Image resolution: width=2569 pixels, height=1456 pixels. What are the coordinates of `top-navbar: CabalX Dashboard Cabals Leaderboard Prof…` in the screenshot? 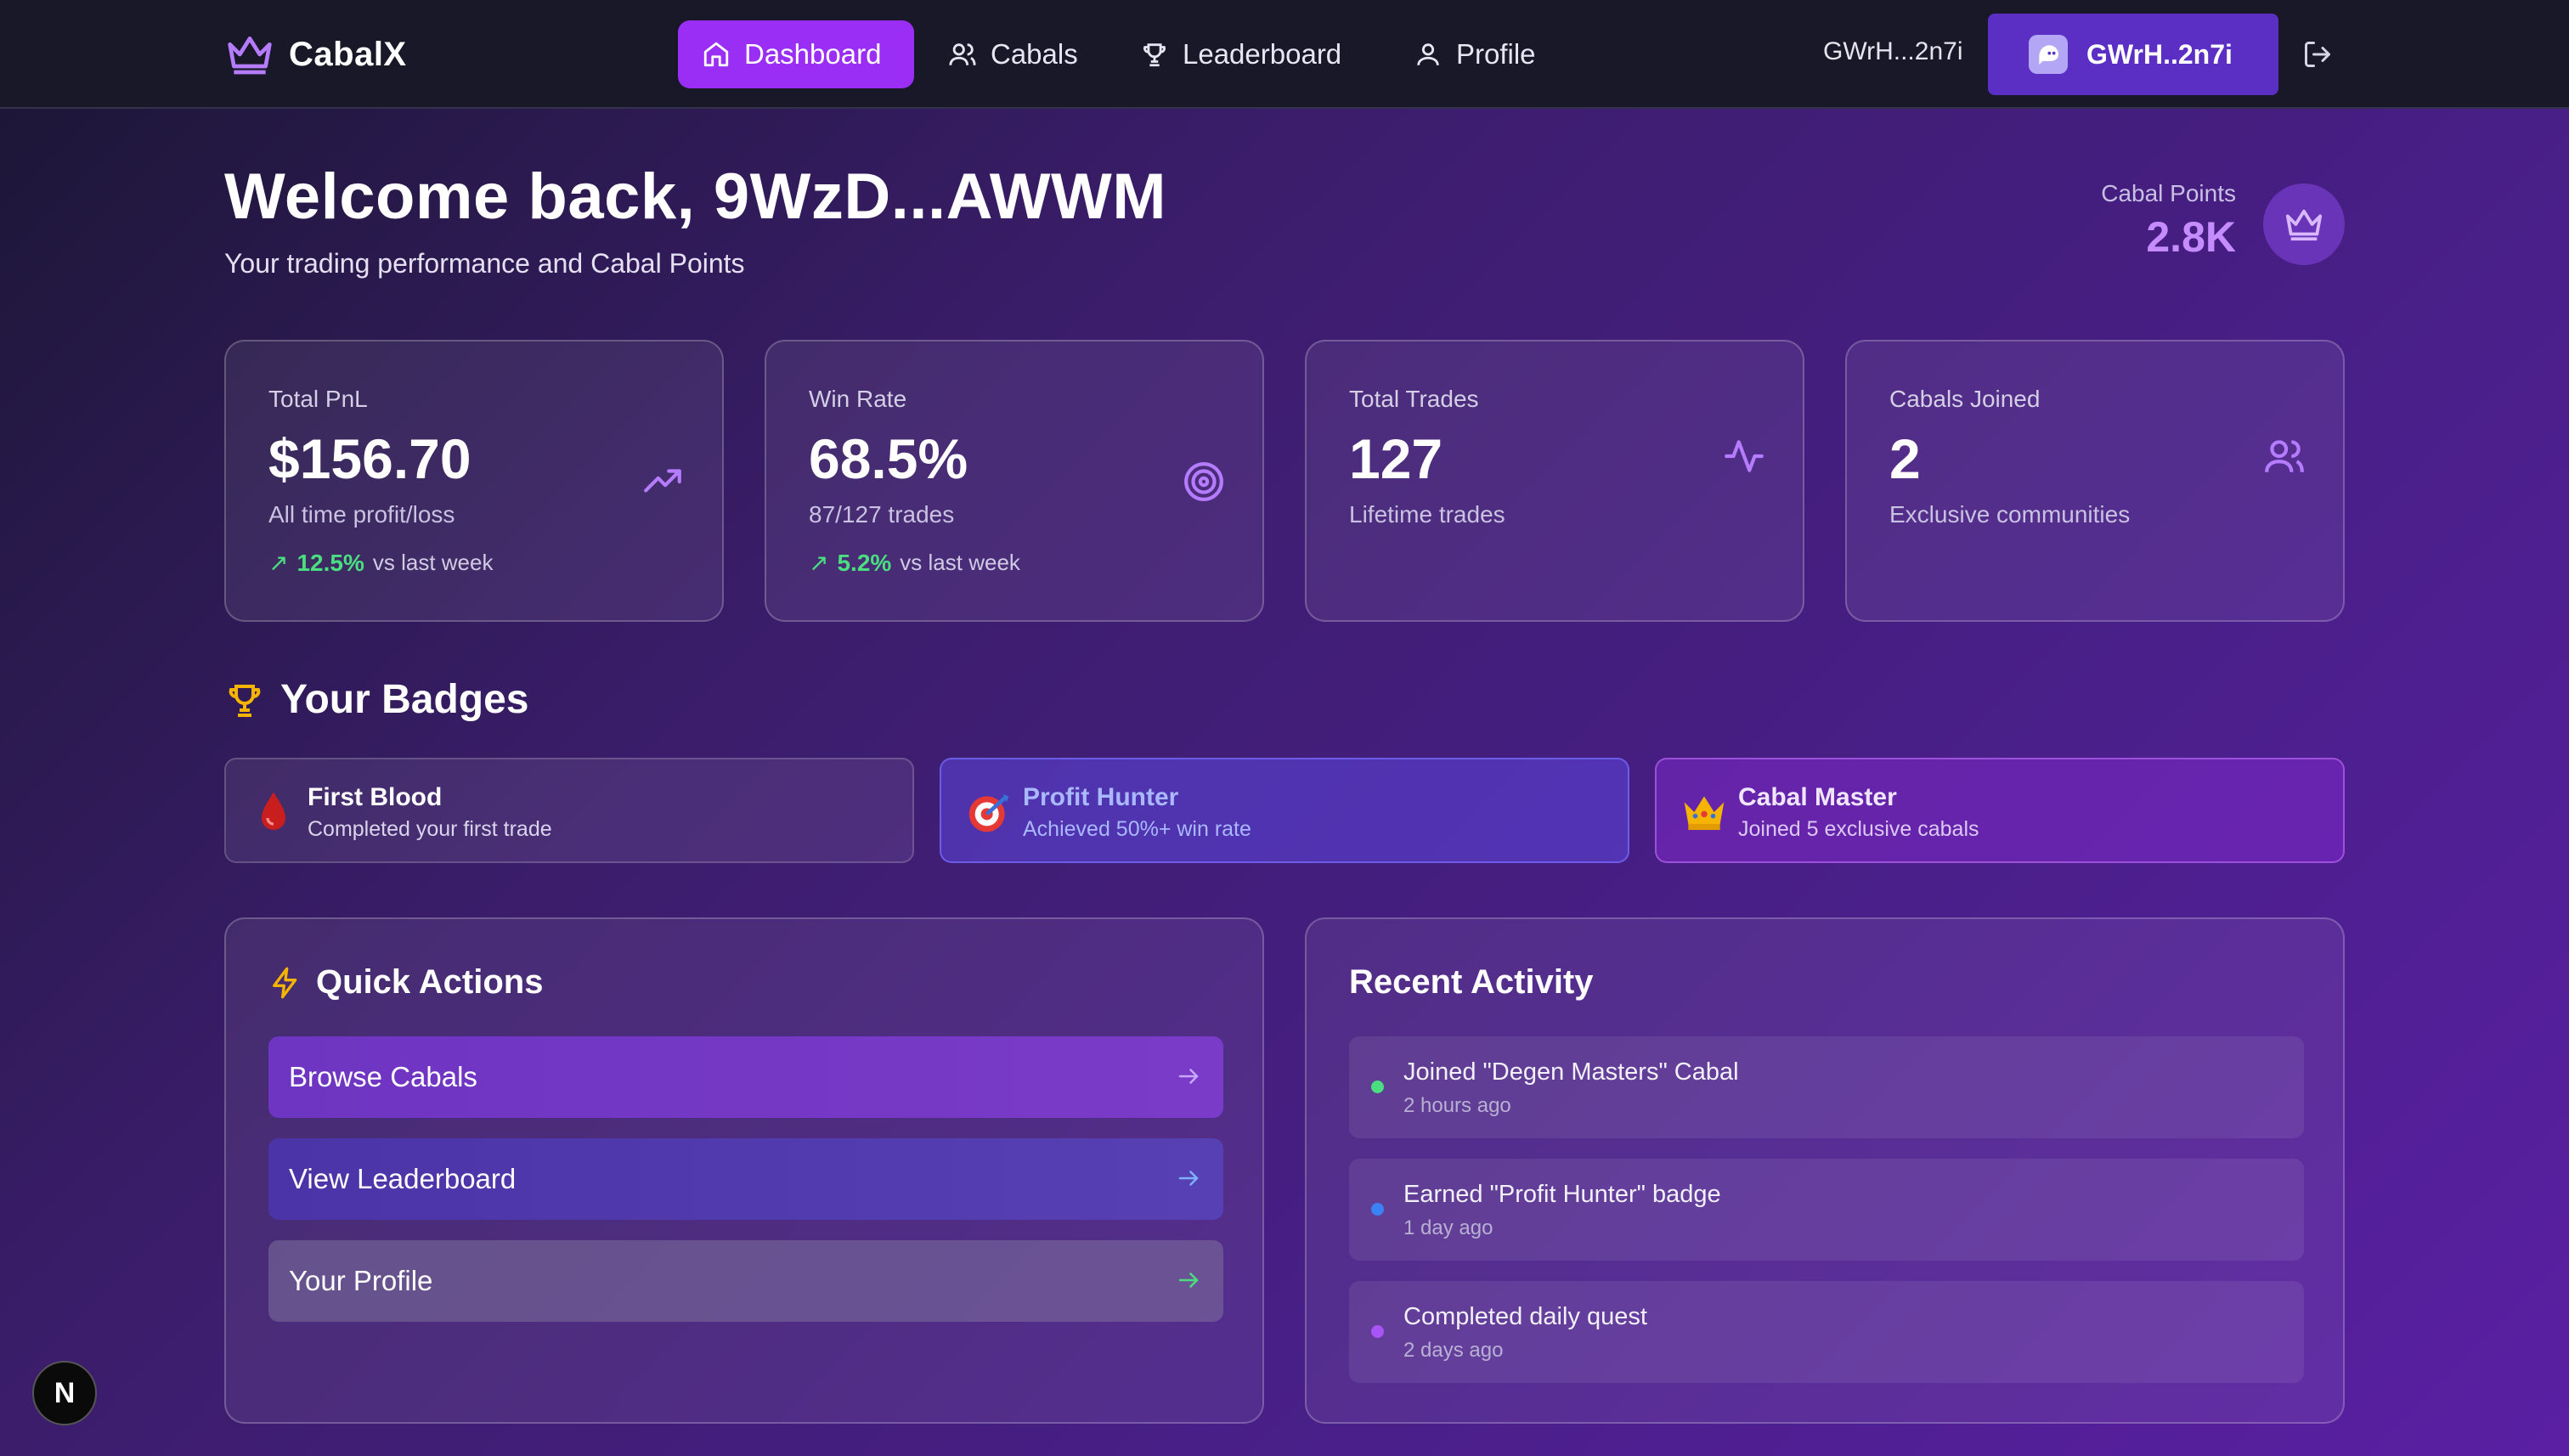 It's located at (1284, 54).